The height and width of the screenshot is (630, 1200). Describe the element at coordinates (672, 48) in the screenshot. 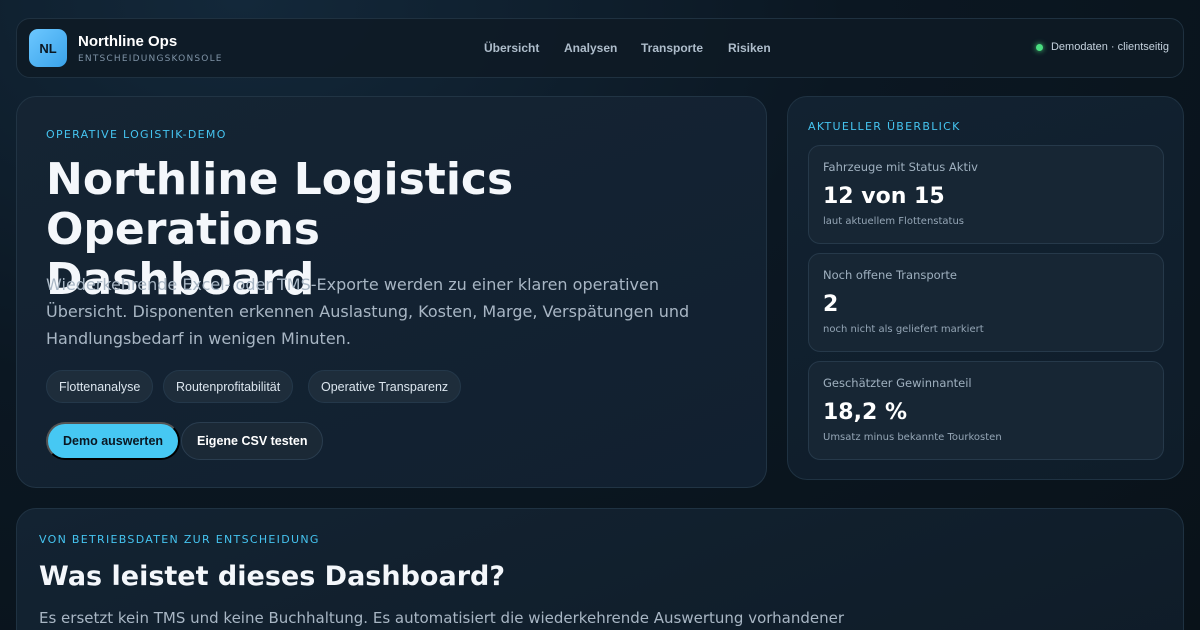

I see `nav-link-transporte: Transporte` at that location.